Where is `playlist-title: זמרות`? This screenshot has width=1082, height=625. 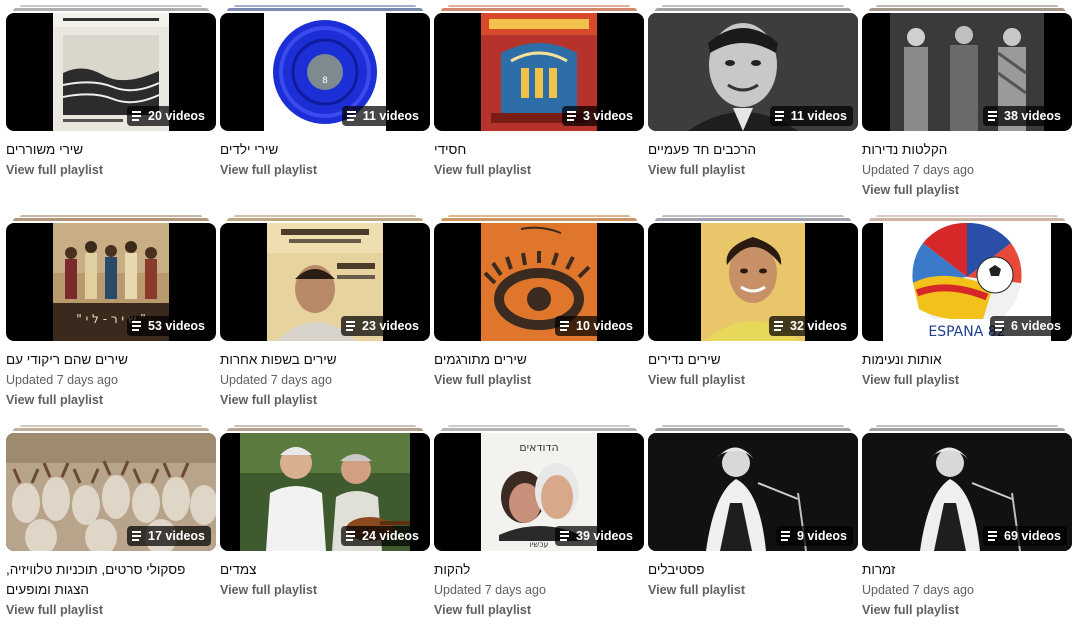 playlist-title: זמרות is located at coordinates (967, 570).